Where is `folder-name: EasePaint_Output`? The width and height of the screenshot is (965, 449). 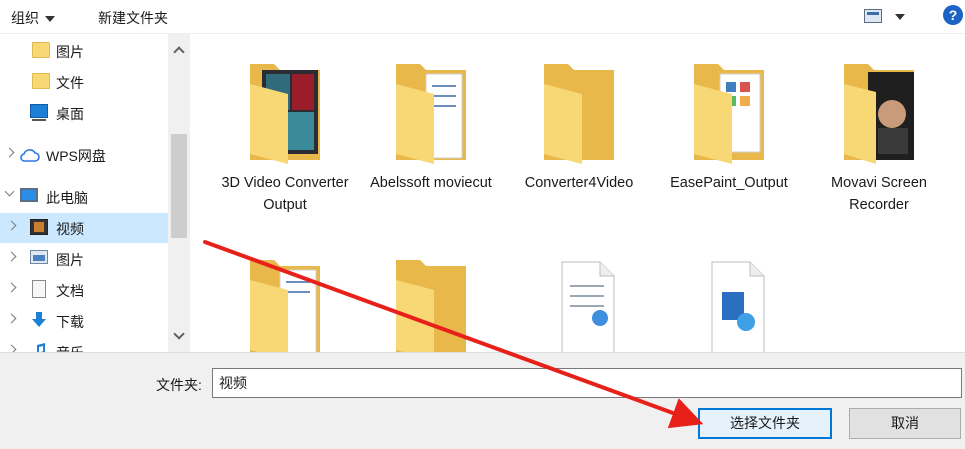 folder-name: EasePaint_Output is located at coordinates (729, 183).